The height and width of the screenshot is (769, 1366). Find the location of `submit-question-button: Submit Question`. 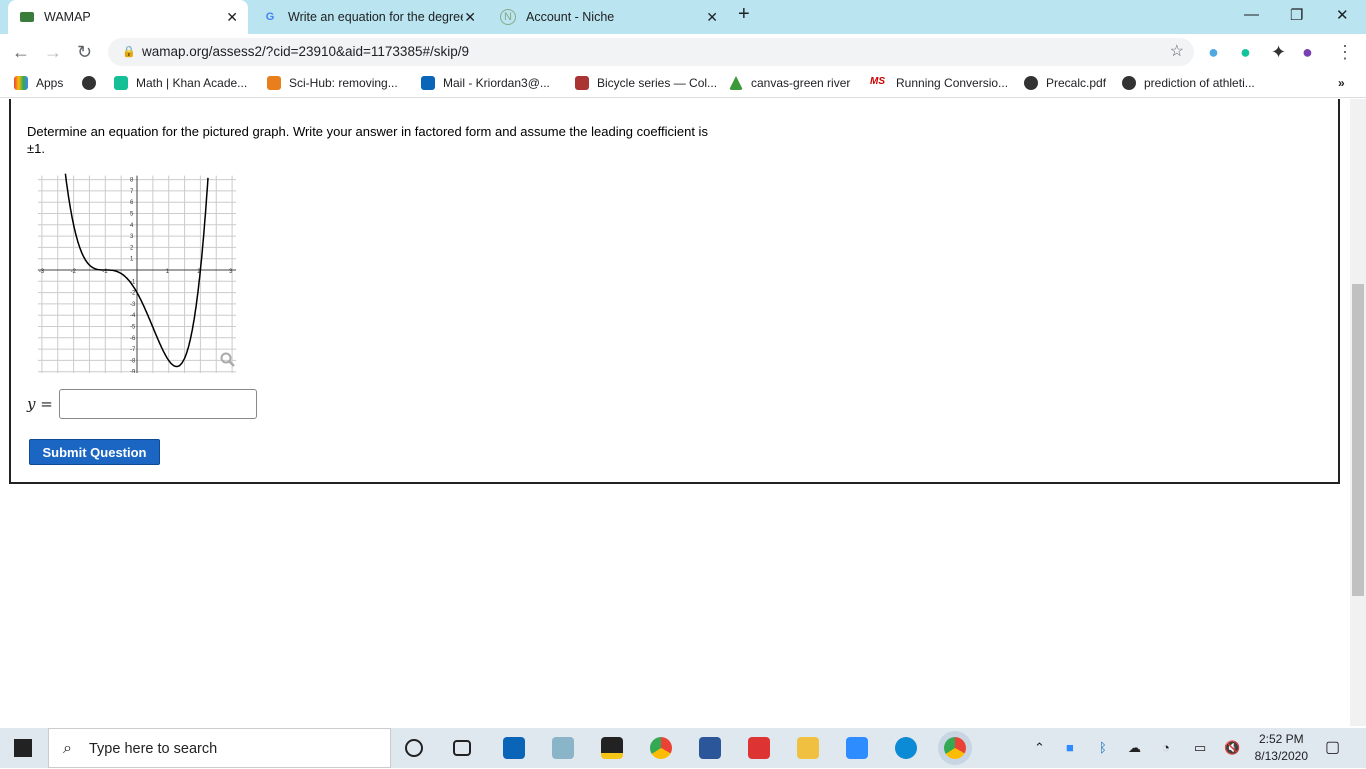

submit-question-button: Submit Question is located at coordinates (94, 452).